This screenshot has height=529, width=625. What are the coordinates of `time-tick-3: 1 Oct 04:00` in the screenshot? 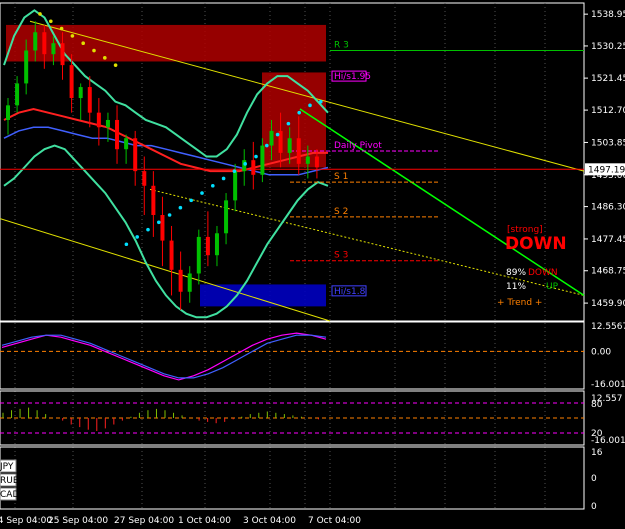 It's located at (204, 521).